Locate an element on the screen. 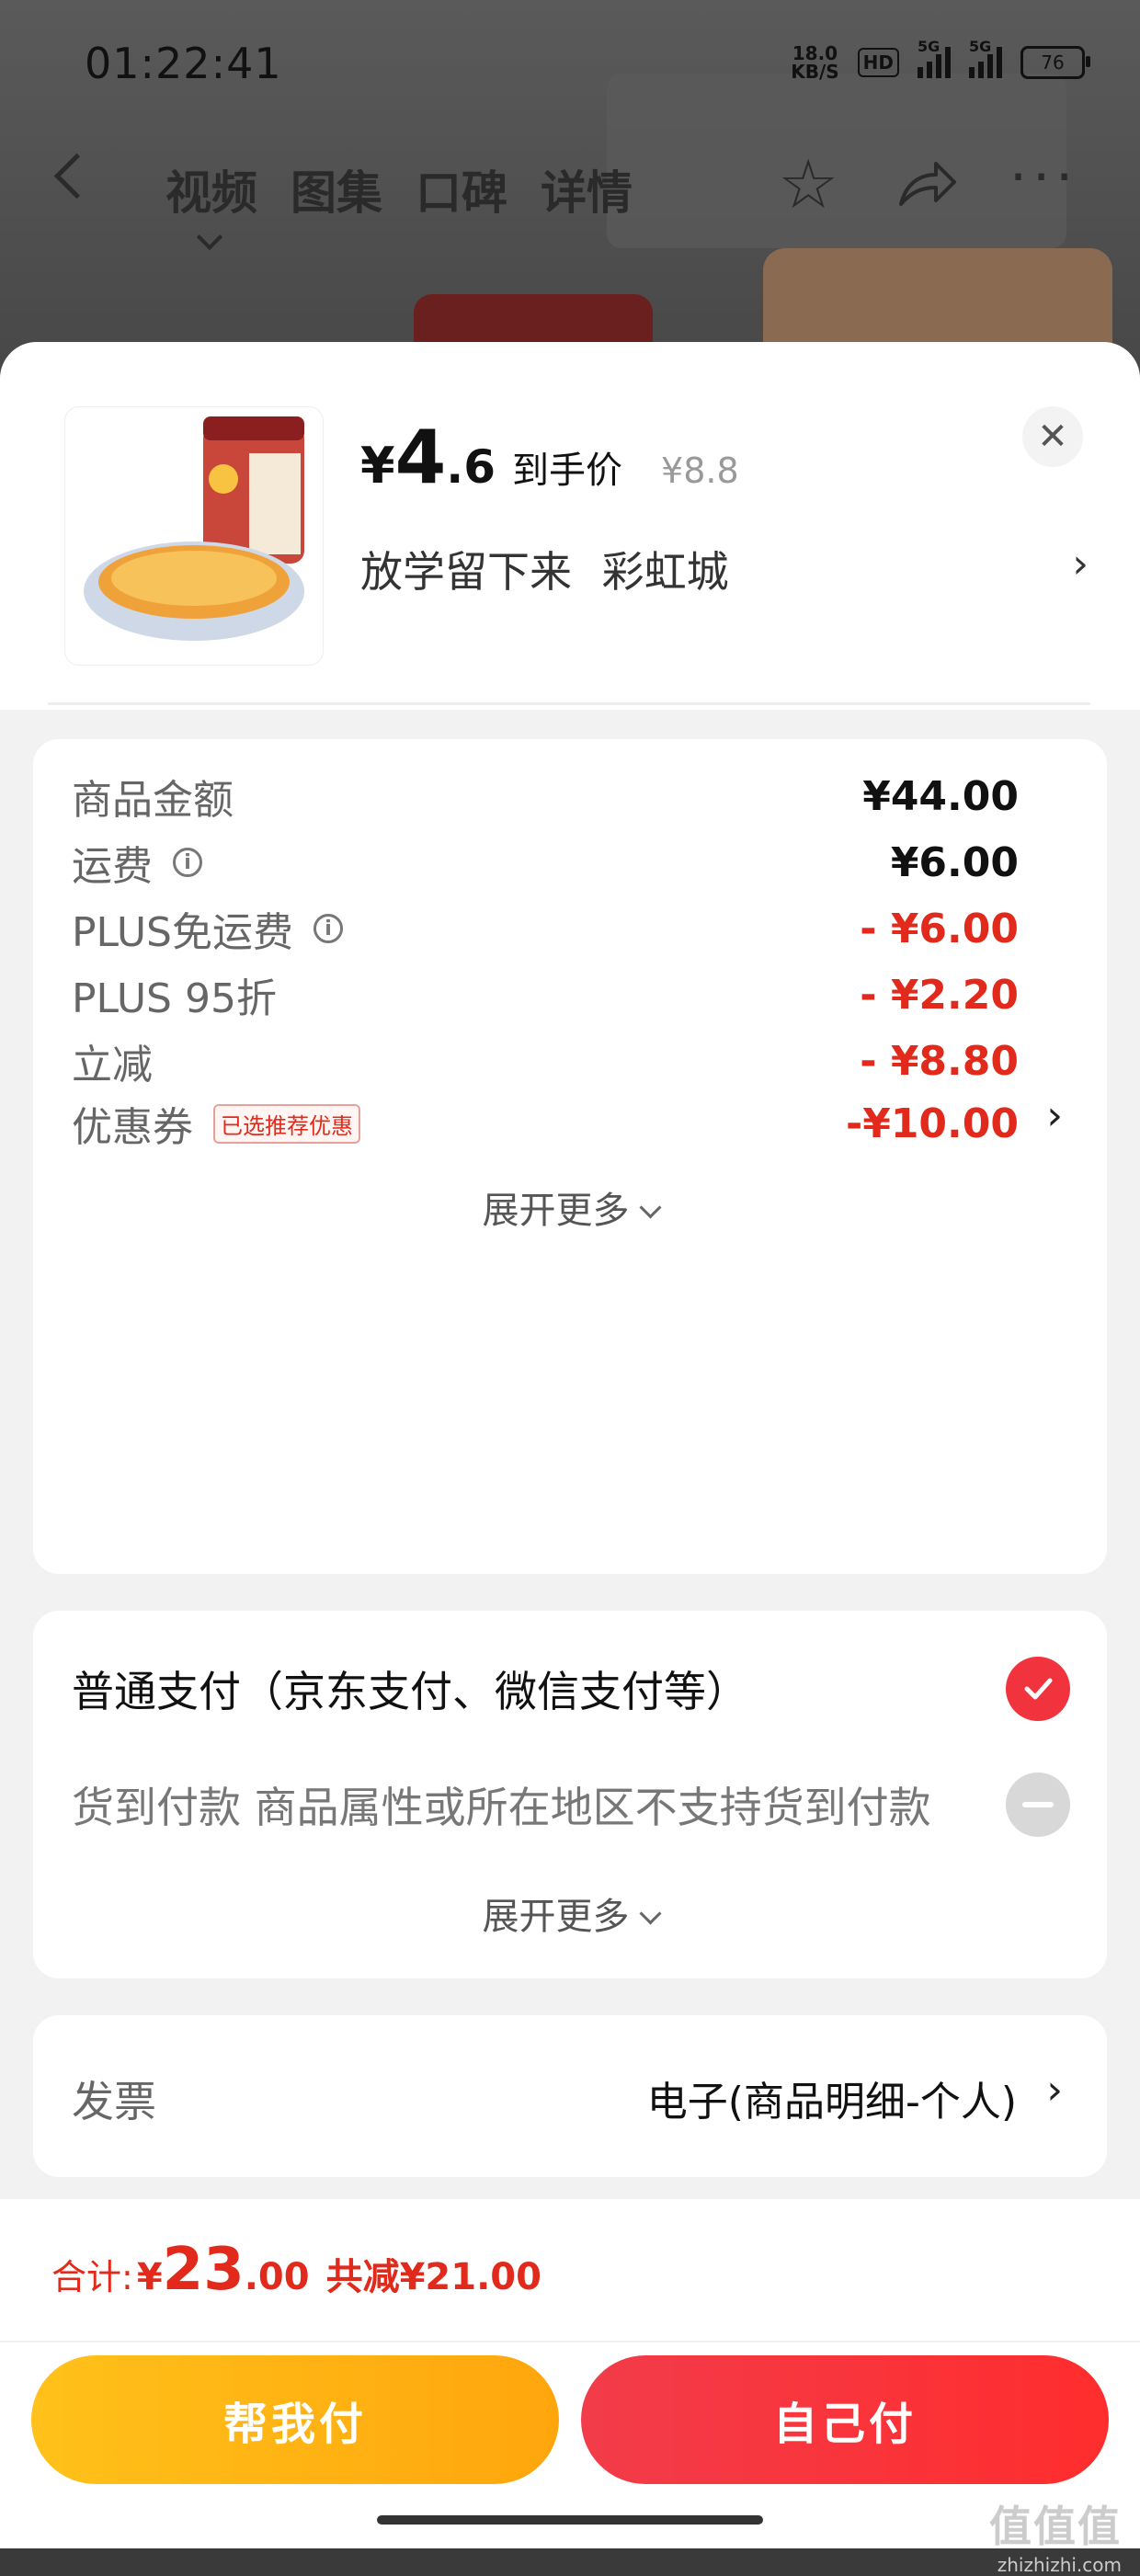 This screenshot has width=1140, height=2576. fee-label: 商品金额 is located at coordinates (153, 800).